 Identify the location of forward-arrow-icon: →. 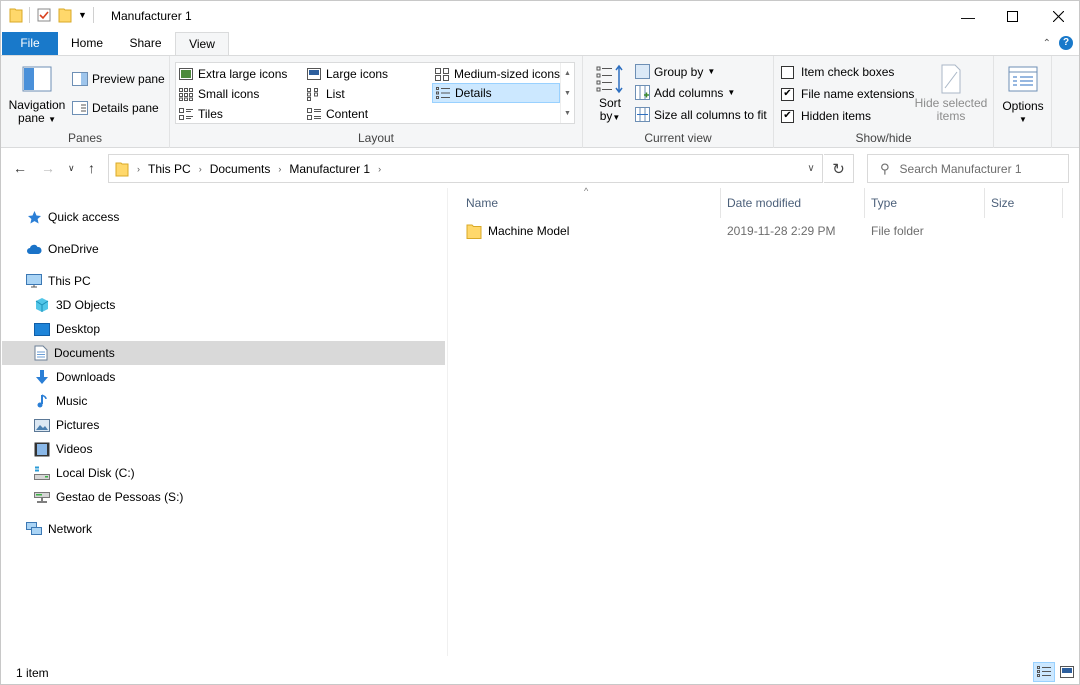
(48, 168).